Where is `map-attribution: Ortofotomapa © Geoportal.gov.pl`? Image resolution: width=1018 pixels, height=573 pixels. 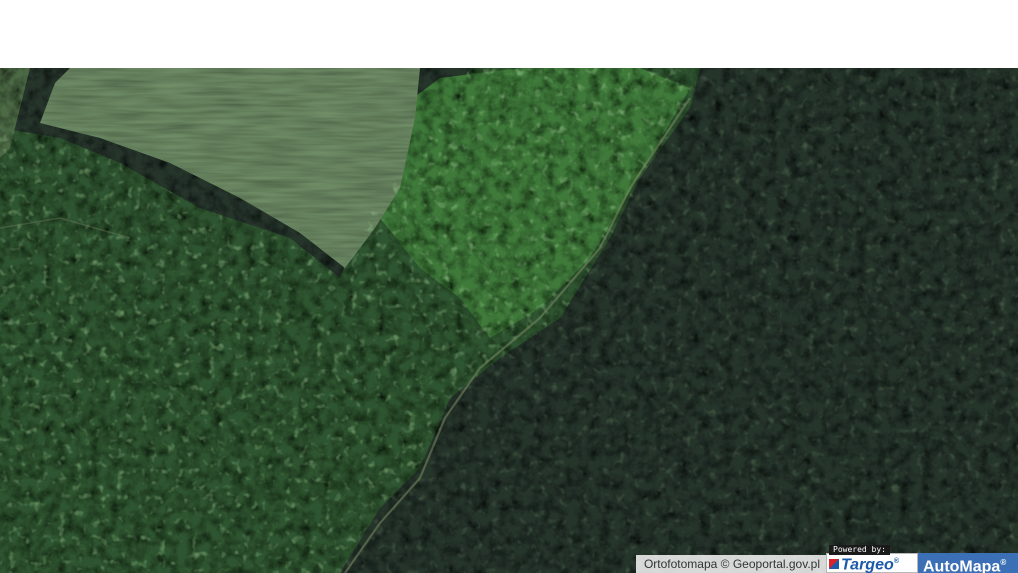 map-attribution: Ortofotomapa © Geoportal.gov.pl is located at coordinates (730, 564).